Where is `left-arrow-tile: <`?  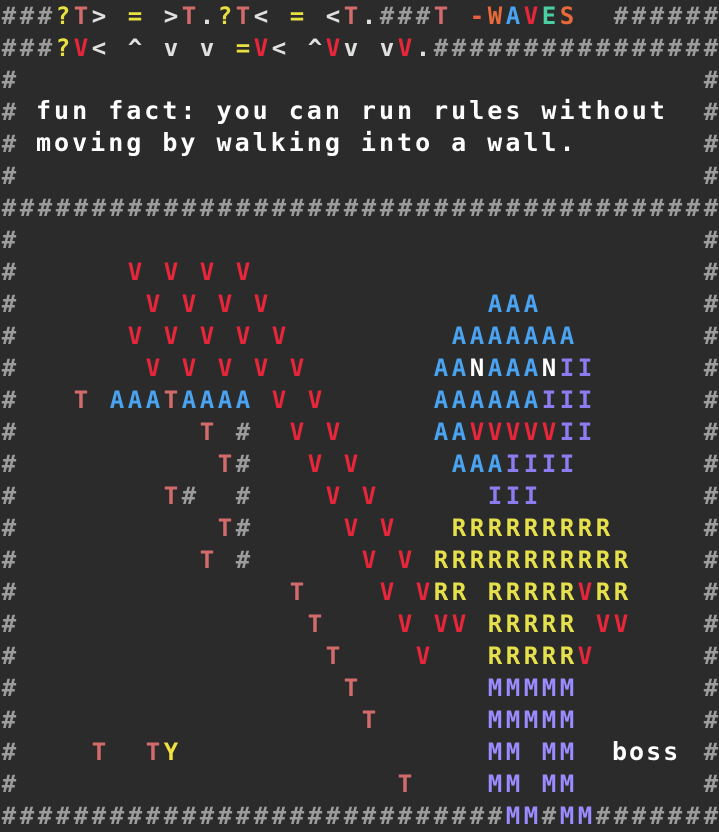
left-arrow-tile: < is located at coordinates (333, 16).